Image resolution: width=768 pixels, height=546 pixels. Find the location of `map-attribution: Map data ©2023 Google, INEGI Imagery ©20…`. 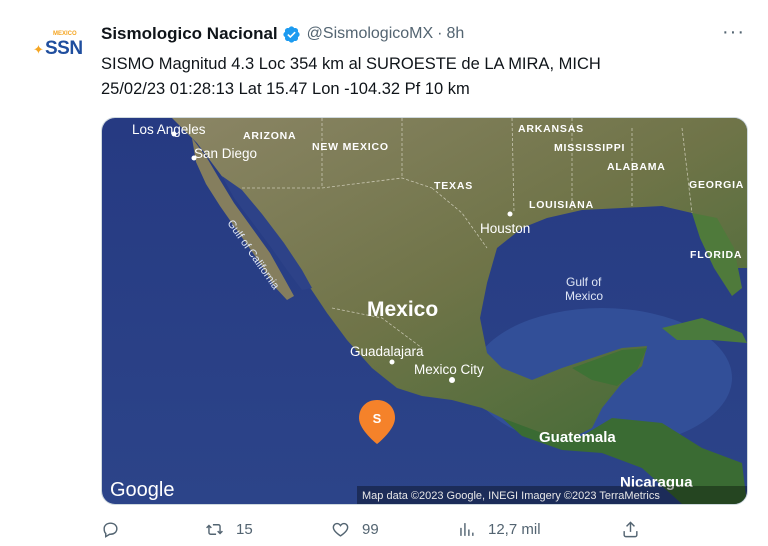

map-attribution: Map data ©2023 Google, INEGI Imagery ©20… is located at coordinates (511, 496).